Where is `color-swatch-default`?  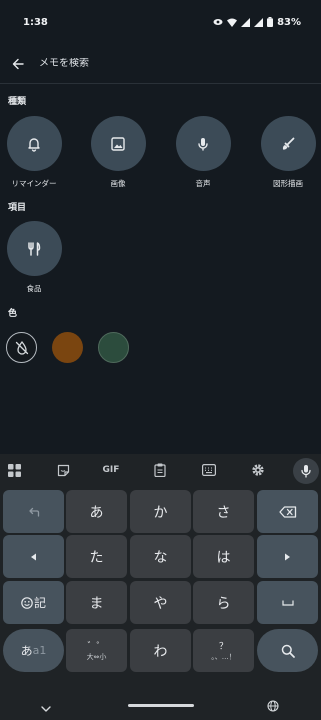 color-swatch-default is located at coordinates (21, 347).